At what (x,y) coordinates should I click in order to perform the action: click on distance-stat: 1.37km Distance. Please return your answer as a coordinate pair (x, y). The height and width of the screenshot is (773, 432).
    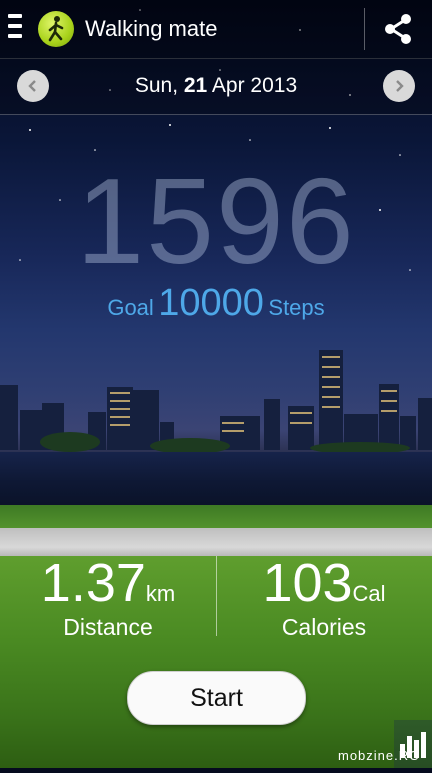
    Looking at the image, I should click on (108, 598).